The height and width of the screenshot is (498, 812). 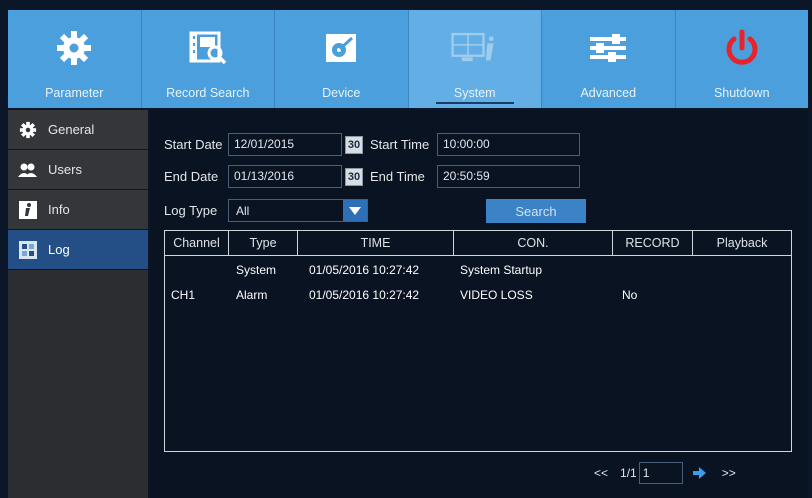 What do you see at coordinates (285, 144) in the screenshot?
I see `start-date-field: 12/01/2015` at bounding box center [285, 144].